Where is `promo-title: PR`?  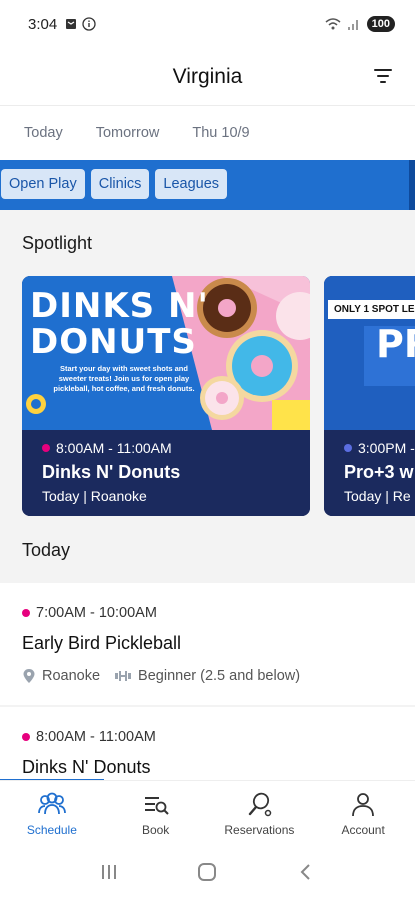
promo-title: PR is located at coordinates (395, 344).